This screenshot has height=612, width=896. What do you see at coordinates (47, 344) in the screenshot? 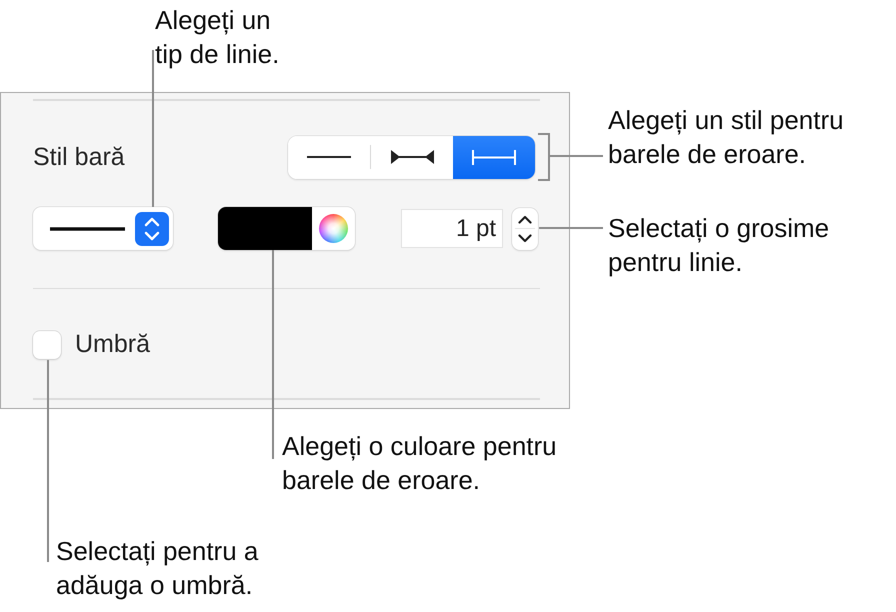
I see `checkbox` at bounding box center [47, 344].